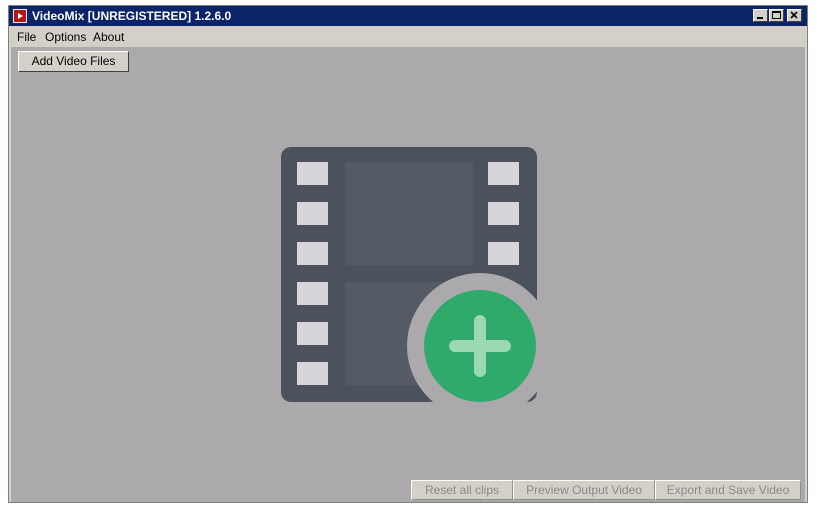  I want to click on menu-about: About, so click(108, 37).